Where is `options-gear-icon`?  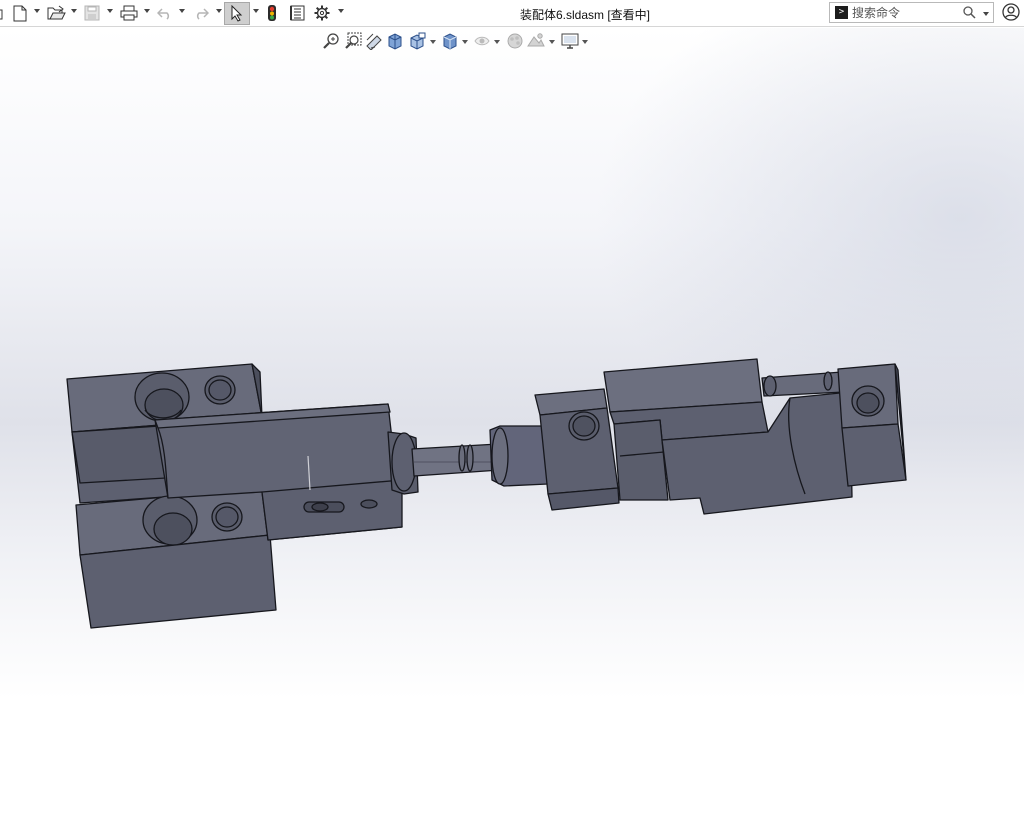 options-gear-icon is located at coordinates (322, 13).